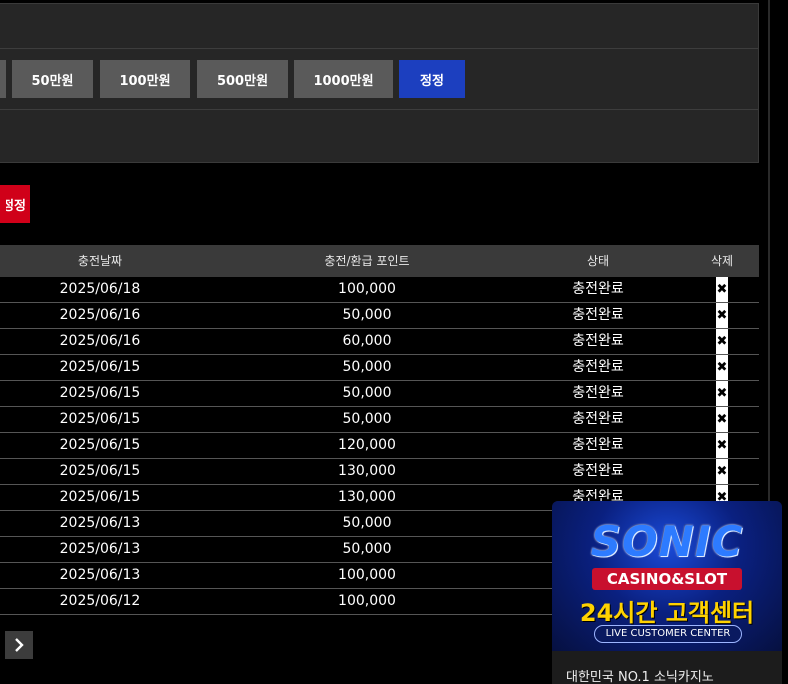  What do you see at coordinates (100, 261) in the screenshot?
I see `header-date: 충전날짜` at bounding box center [100, 261].